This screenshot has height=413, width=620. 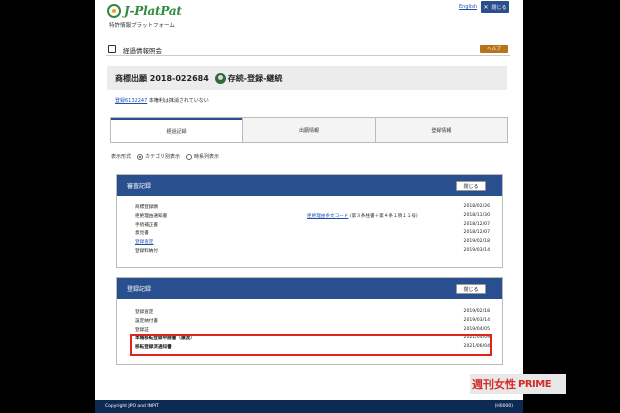 I want to click on doc-name: 登録証, so click(x=142, y=330).